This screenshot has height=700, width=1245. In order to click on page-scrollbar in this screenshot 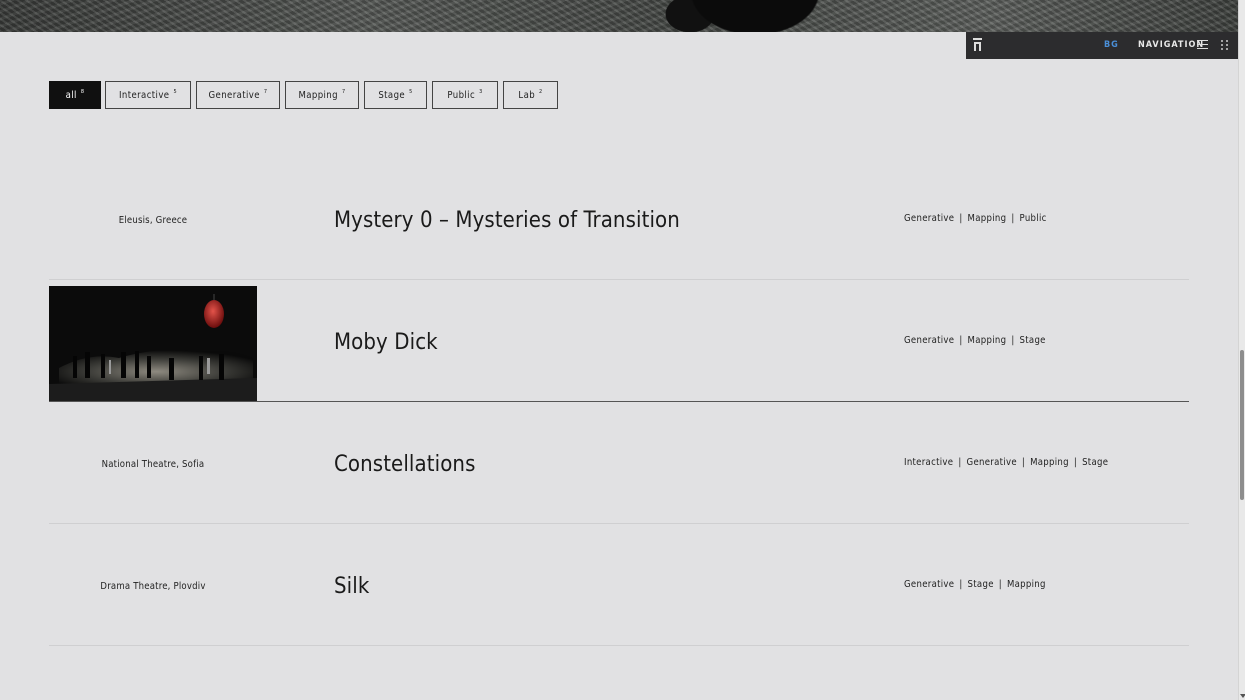, I will do `click(1241, 350)`.